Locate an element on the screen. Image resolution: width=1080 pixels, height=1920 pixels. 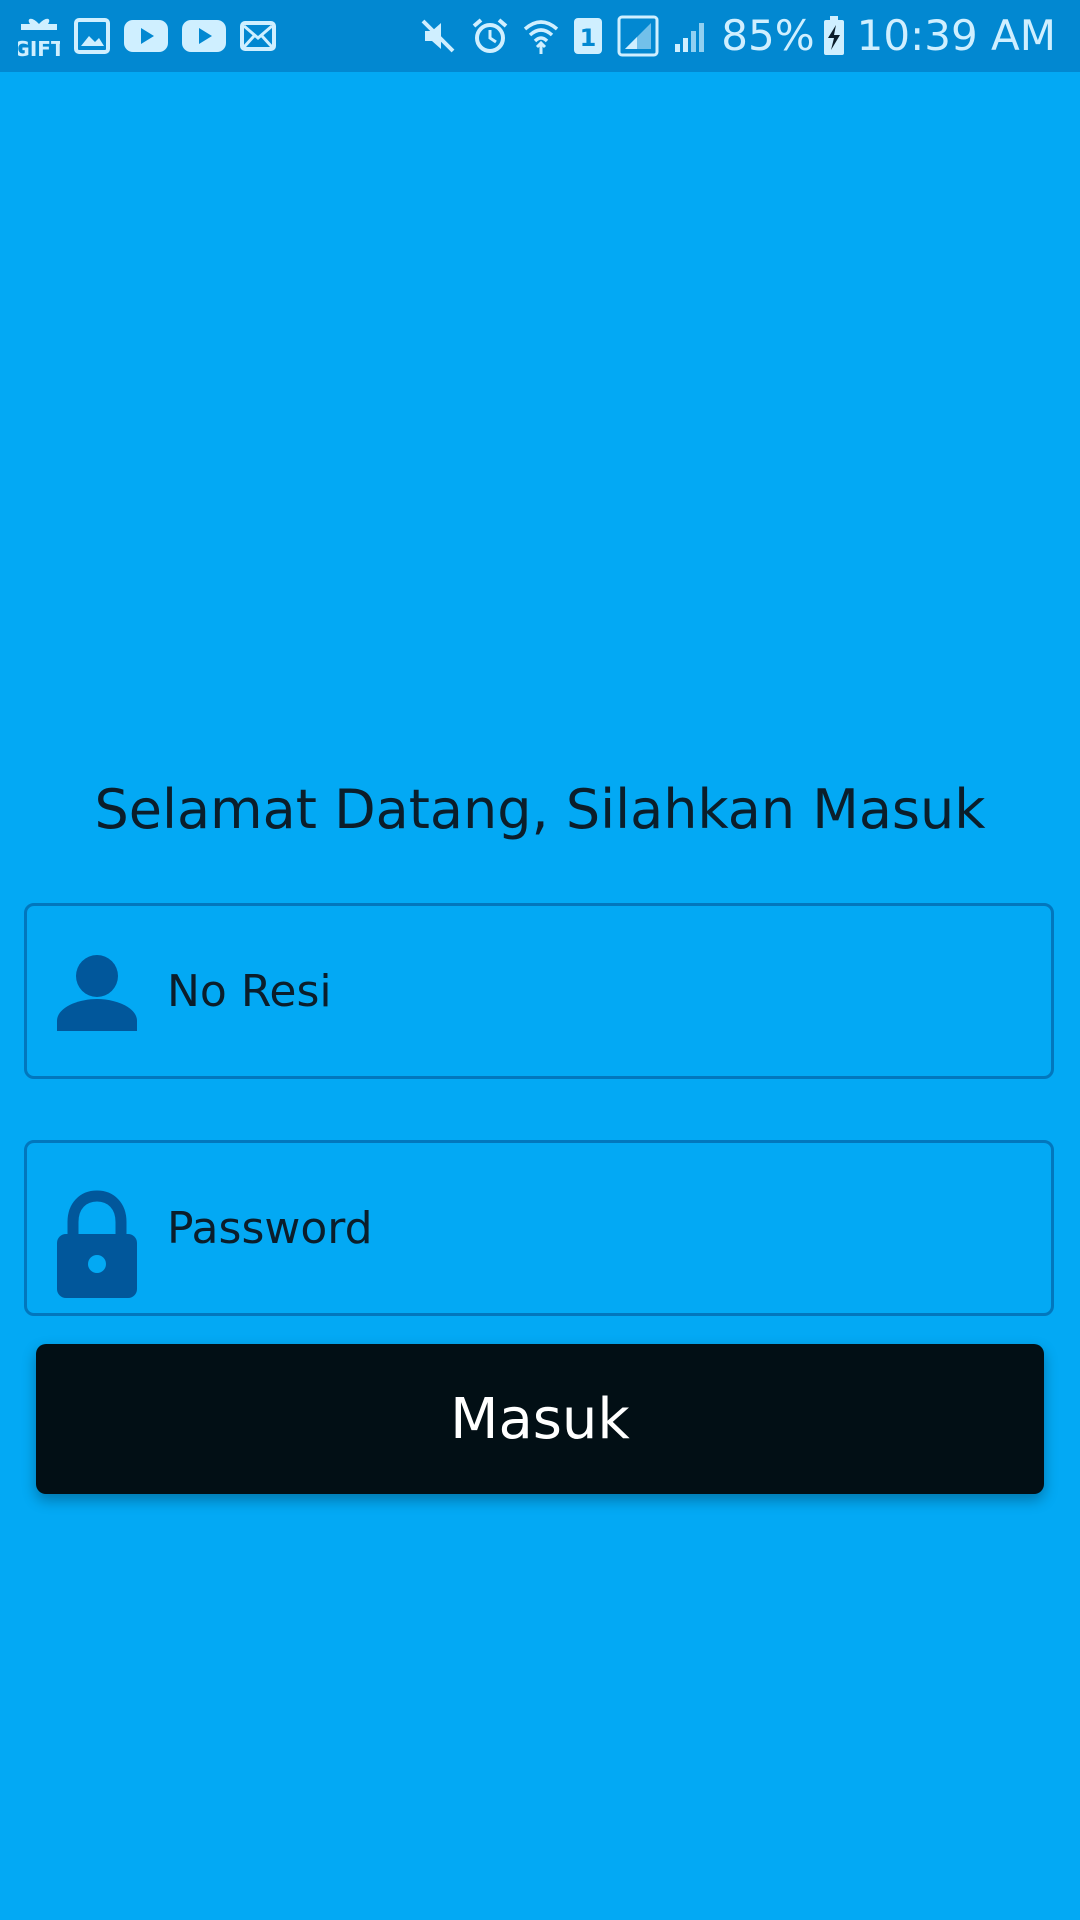
password-field is located at coordinates (539, 1228).